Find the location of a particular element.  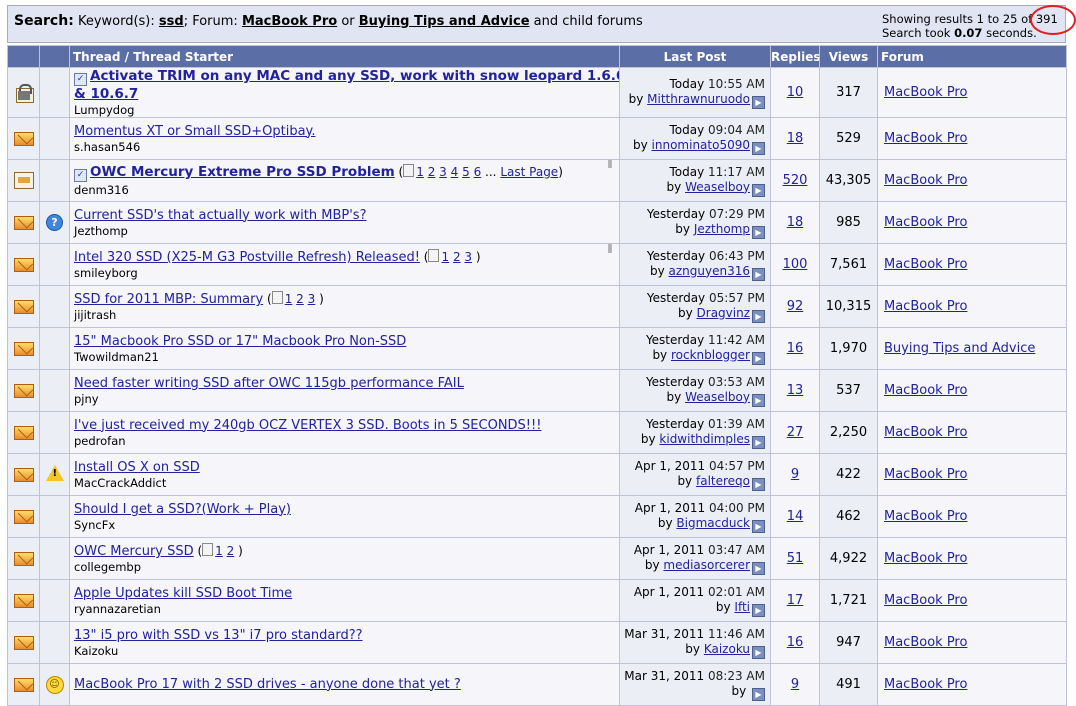

last-poster-link: faltereqo is located at coordinates (723, 481).